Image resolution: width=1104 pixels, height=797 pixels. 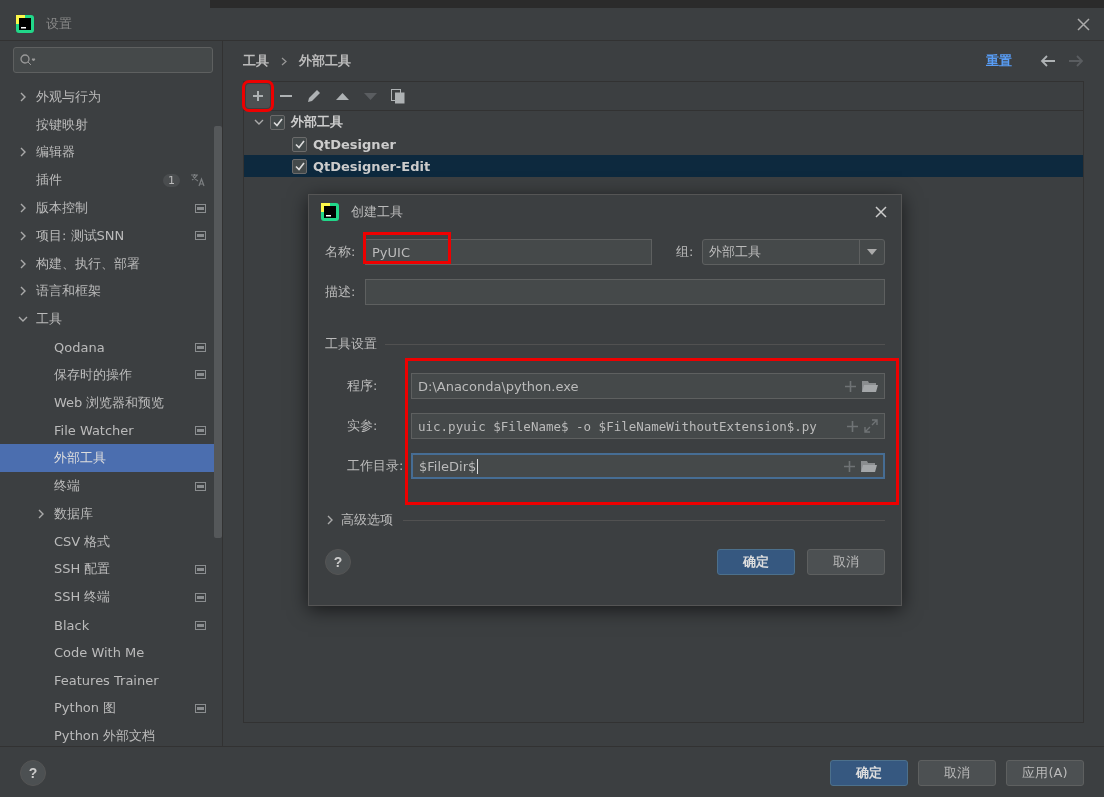 I want to click on scrollbar, so click(x=218, y=332).